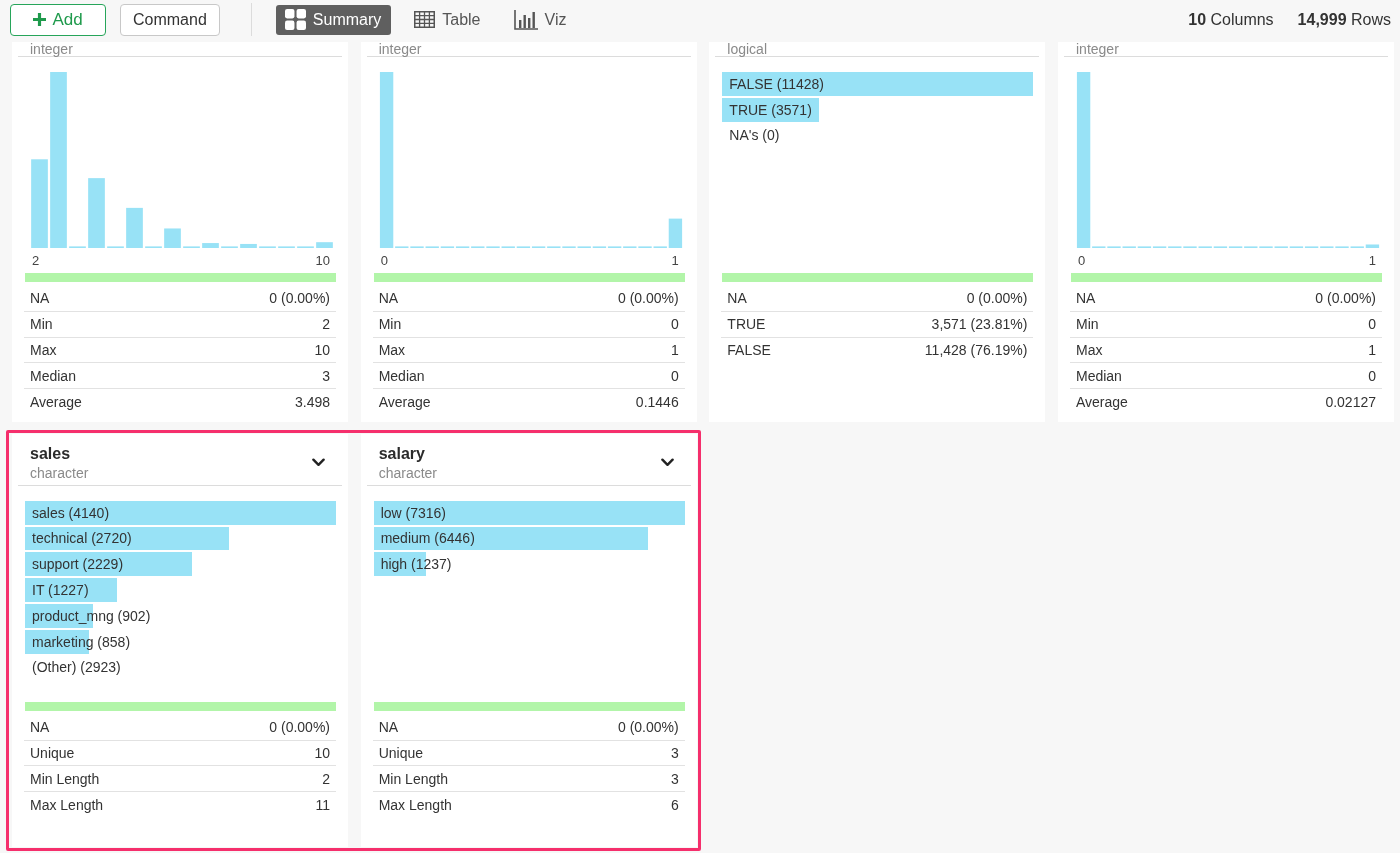 The width and height of the screenshot is (1400, 853). What do you see at coordinates (754, 135) in the screenshot?
I see `category-label: NA's (0)` at bounding box center [754, 135].